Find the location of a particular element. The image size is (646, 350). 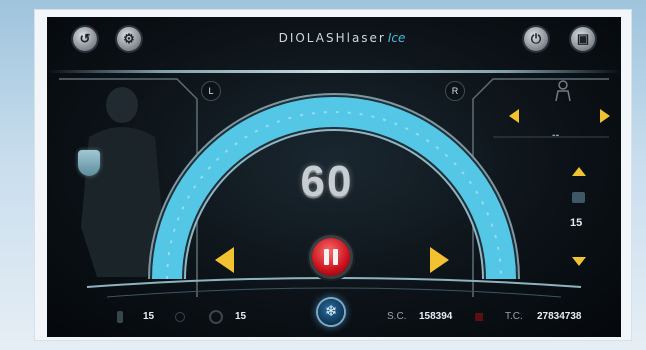

gauge-value: 60 is located at coordinates (327, 181).